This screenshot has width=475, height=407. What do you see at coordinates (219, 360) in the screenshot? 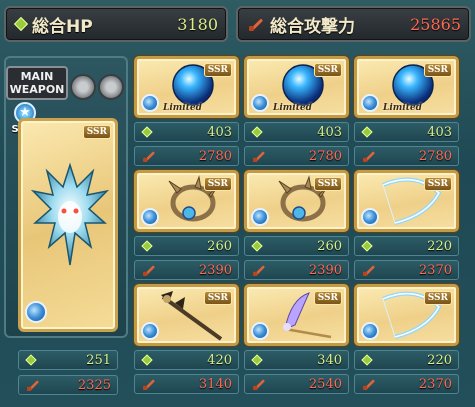
I see `weapon-hp: 420` at bounding box center [219, 360].